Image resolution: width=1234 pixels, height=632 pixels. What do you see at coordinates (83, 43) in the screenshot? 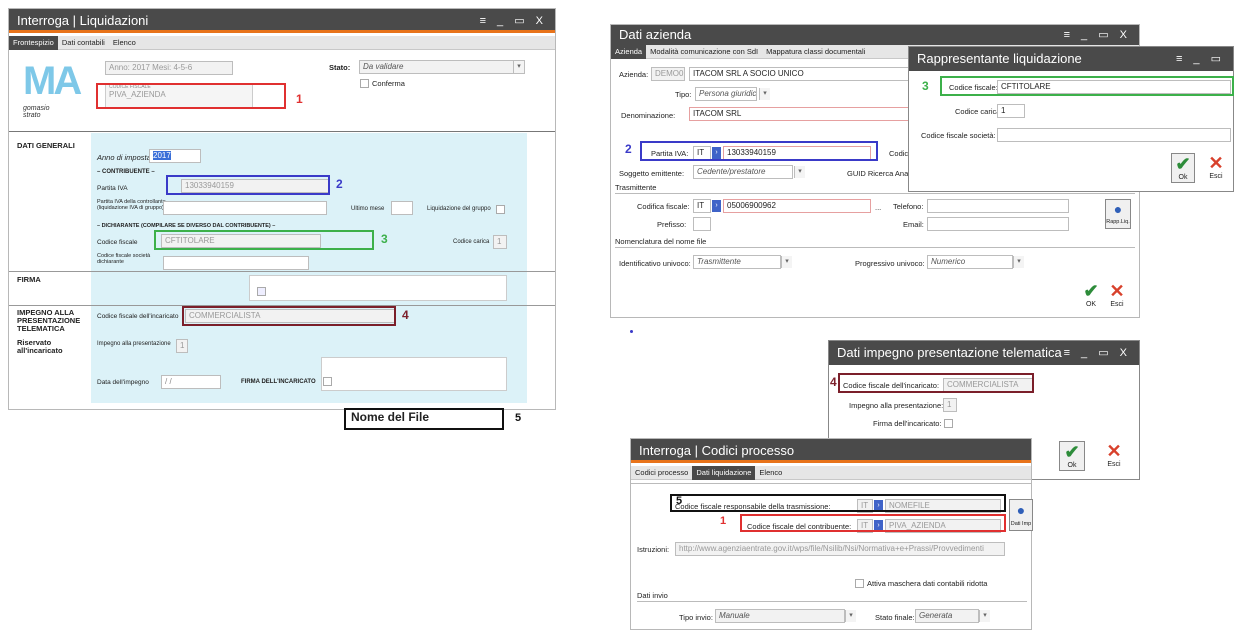
I see `tab-dati-contabili: Dati contabili` at bounding box center [83, 43].